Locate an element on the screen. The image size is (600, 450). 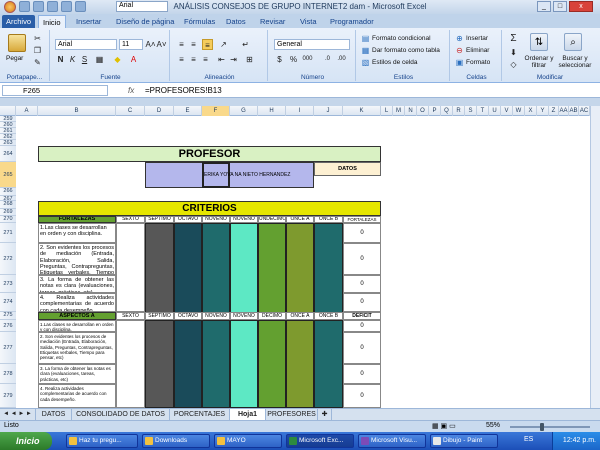
tab-datos: Datos is located at coordinates (236, 21).